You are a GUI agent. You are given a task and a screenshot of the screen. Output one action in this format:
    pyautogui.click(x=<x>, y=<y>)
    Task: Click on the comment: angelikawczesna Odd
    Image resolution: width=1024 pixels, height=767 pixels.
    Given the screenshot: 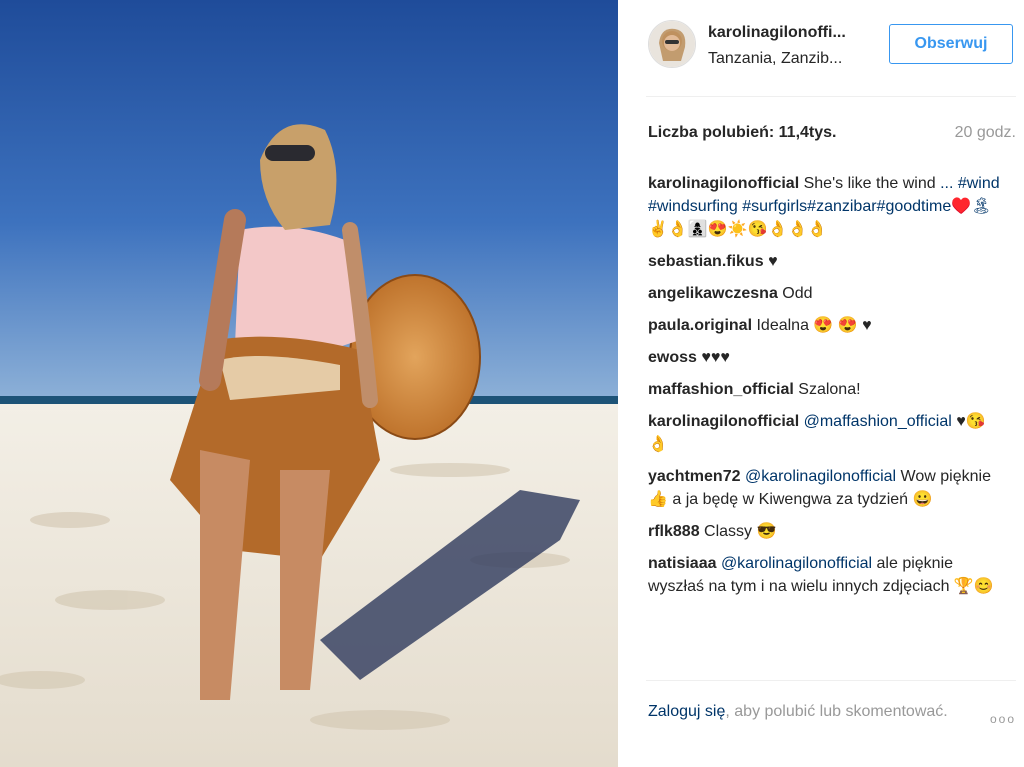 What is the action you would take?
    pyautogui.click(x=824, y=293)
    